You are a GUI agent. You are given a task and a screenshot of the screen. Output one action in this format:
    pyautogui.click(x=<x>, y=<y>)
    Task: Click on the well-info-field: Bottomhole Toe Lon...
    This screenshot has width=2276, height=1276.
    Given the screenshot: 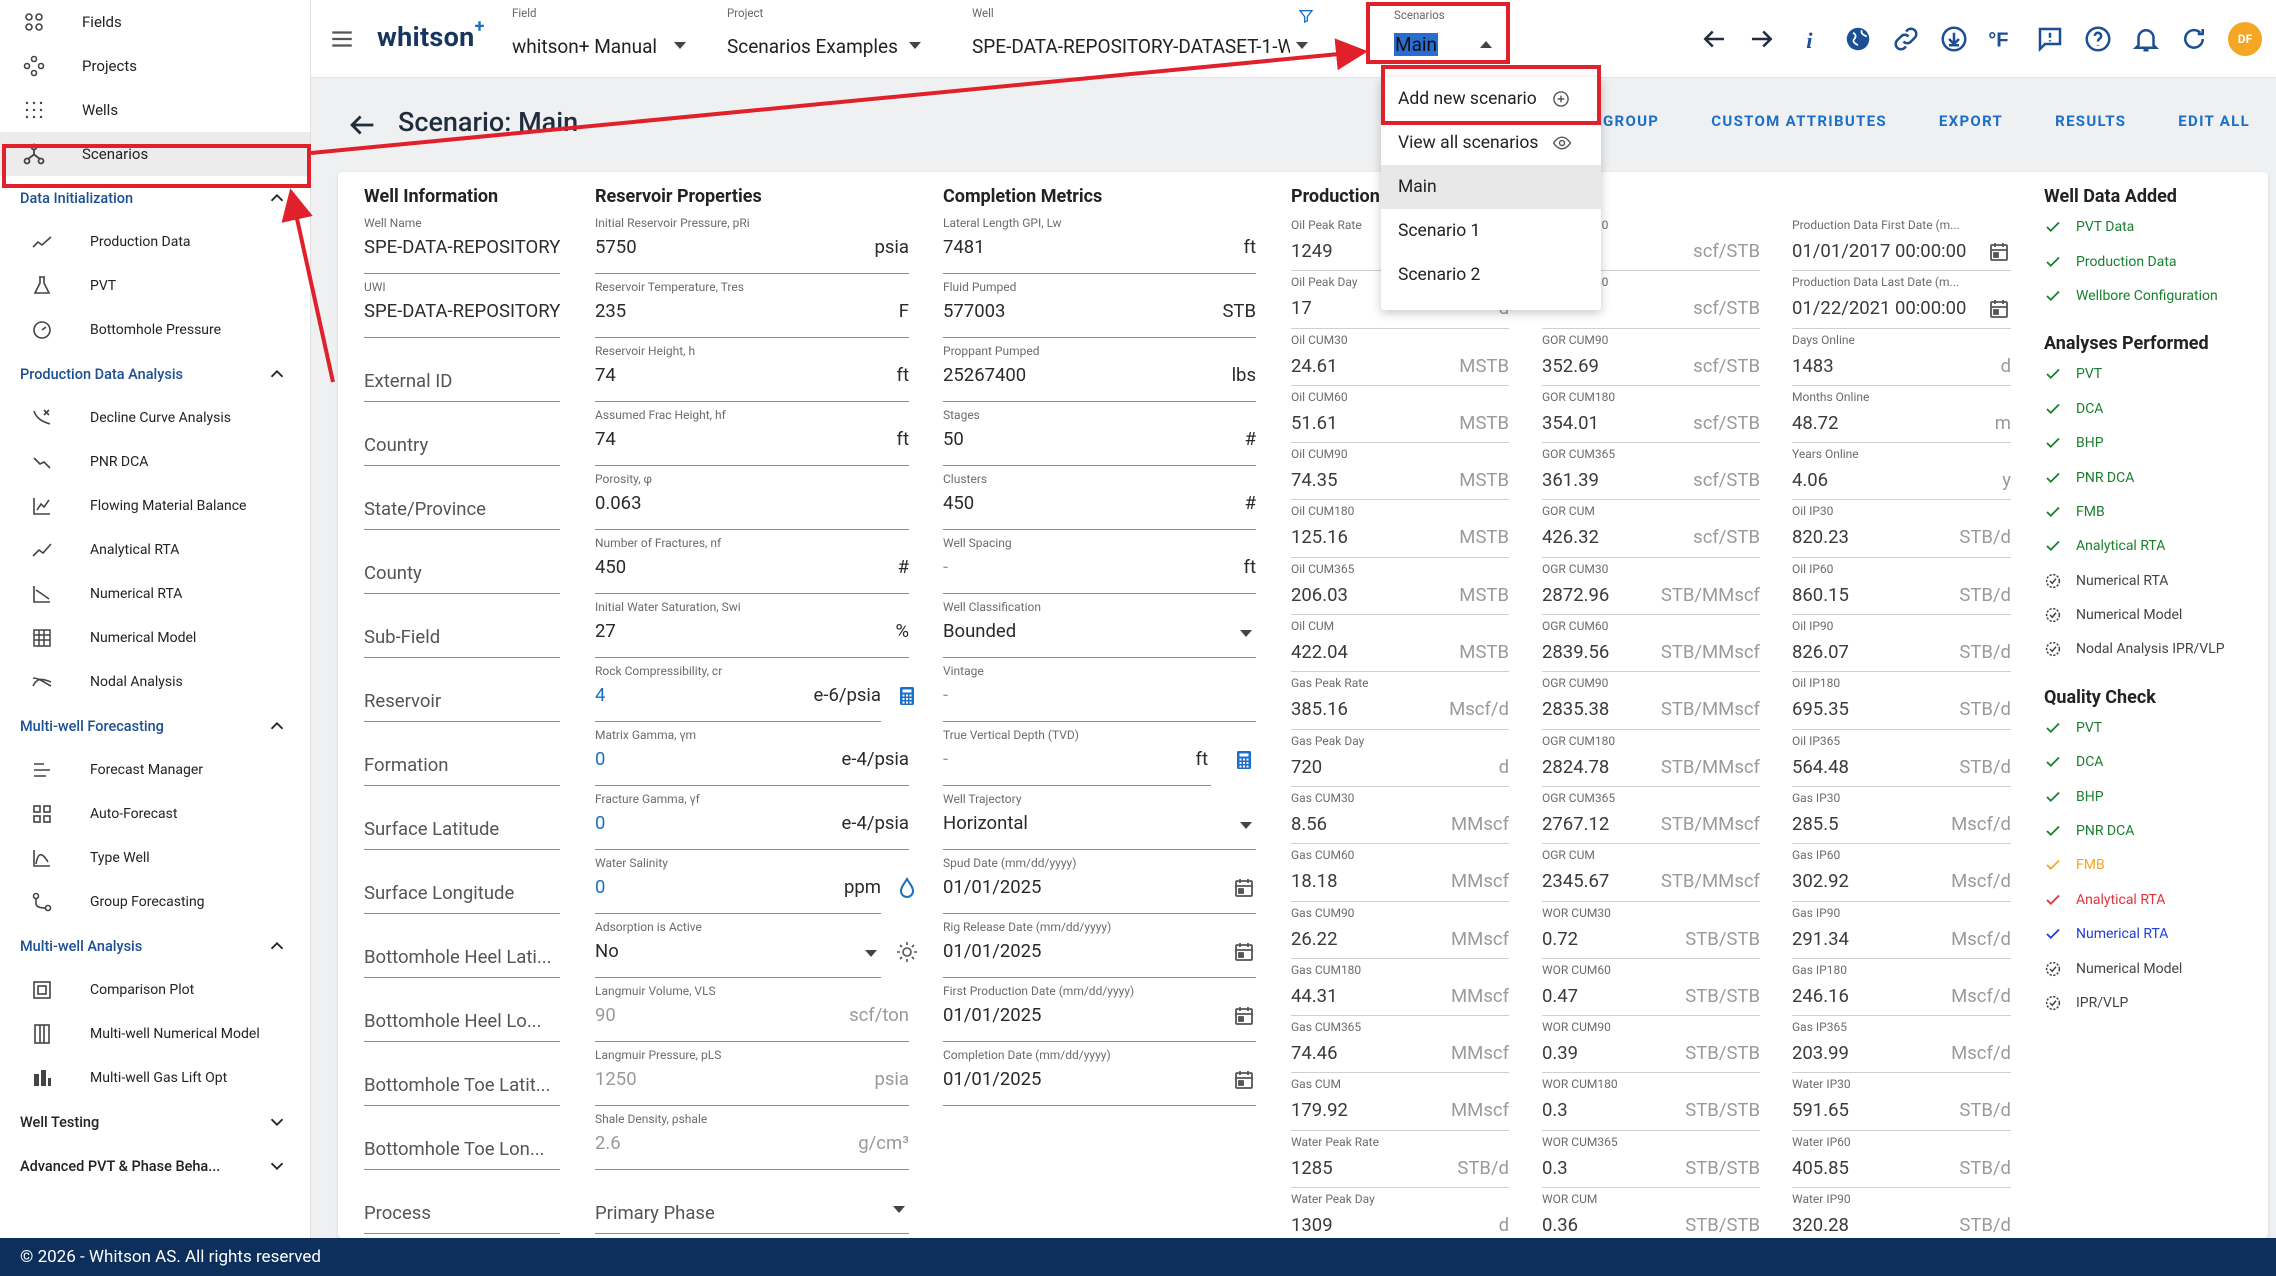 What is the action you would take?
    pyautogui.click(x=462, y=1138)
    